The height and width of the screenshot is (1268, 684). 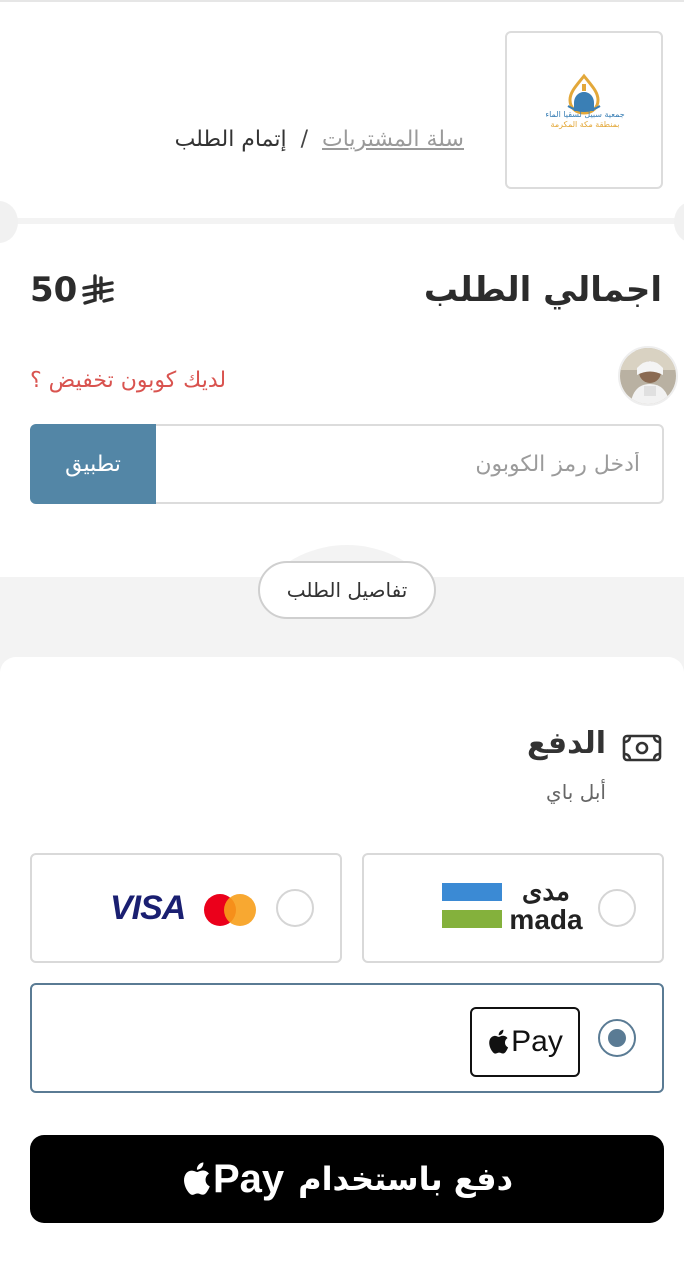 I want to click on ticket-notch-left, so click(x=9, y=222).